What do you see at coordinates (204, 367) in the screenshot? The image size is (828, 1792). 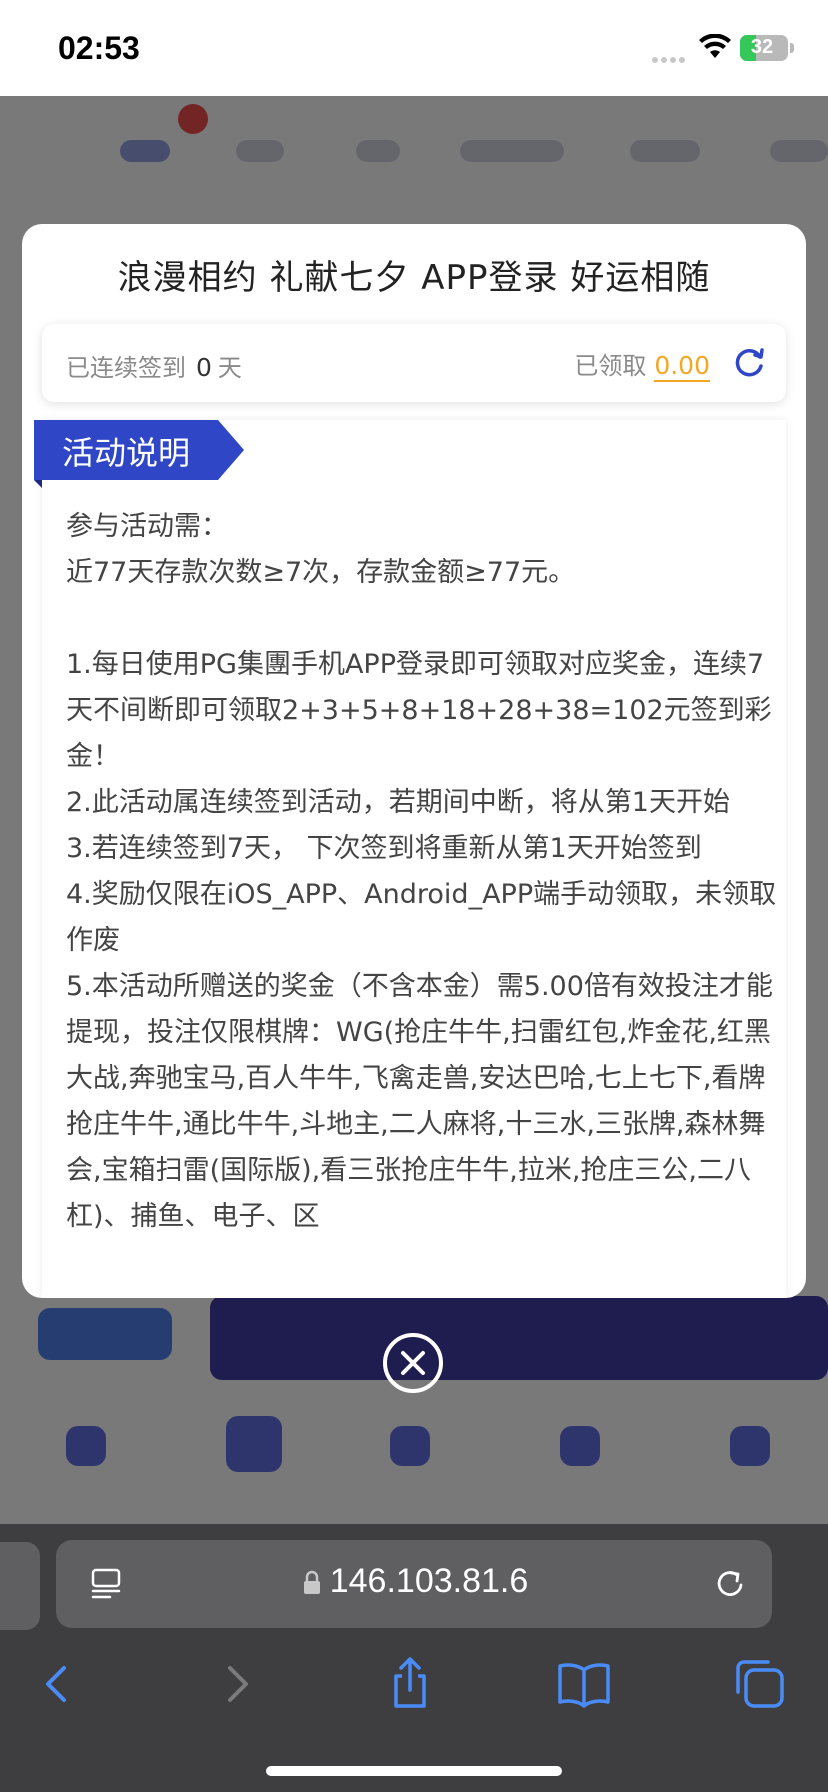 I see `streak-count: 0` at bounding box center [204, 367].